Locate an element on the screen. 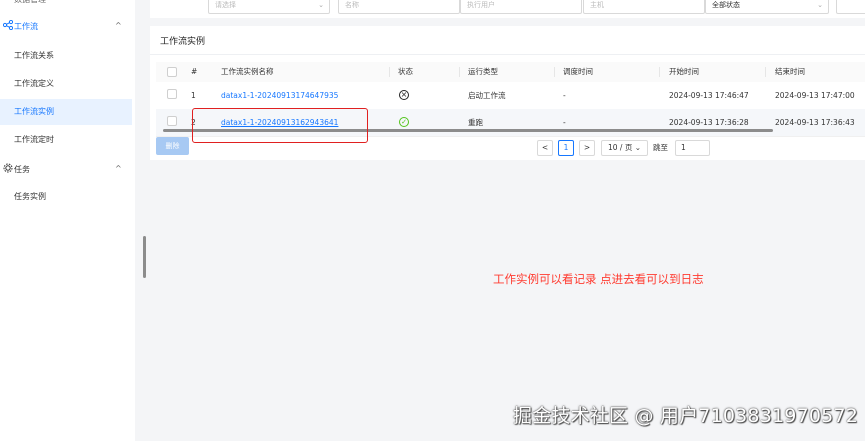 Image resolution: width=865 pixels, height=441 pixels. header-end-time: 结束时间 is located at coordinates (790, 71).